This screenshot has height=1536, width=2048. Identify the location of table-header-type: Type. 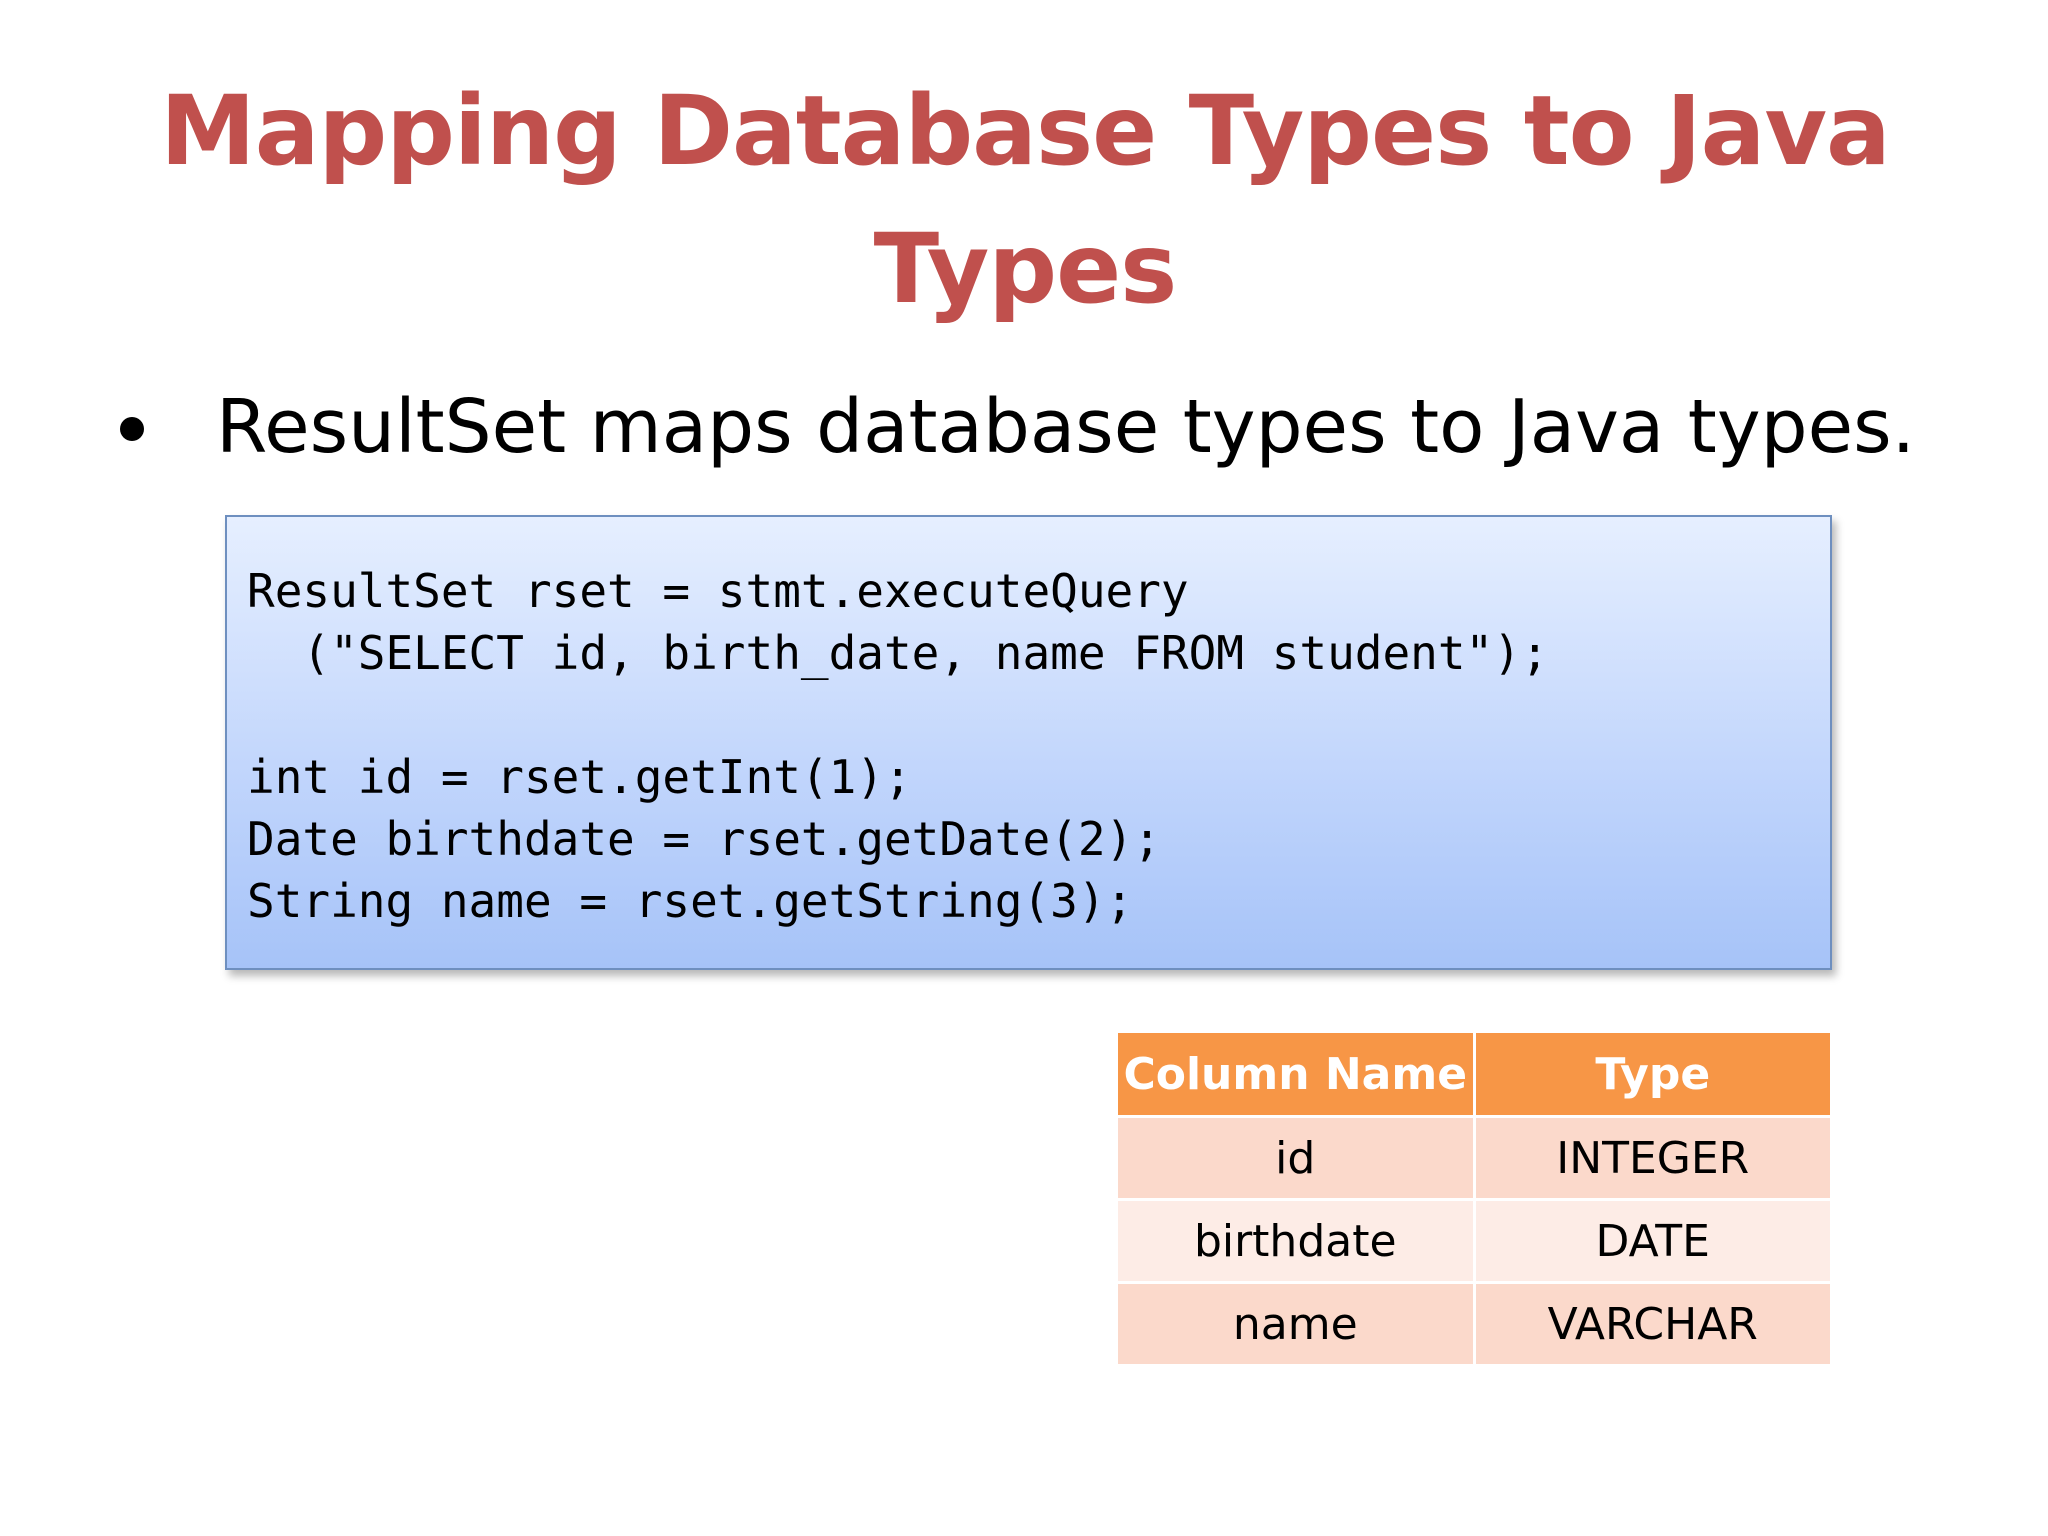
(1652, 1074).